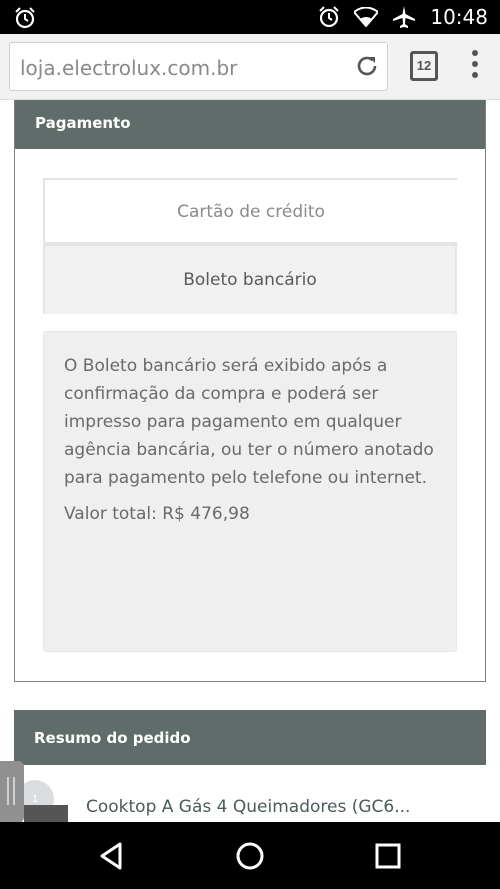 Image resolution: width=500 pixels, height=889 pixels. I want to click on home-icon, so click(250, 856).